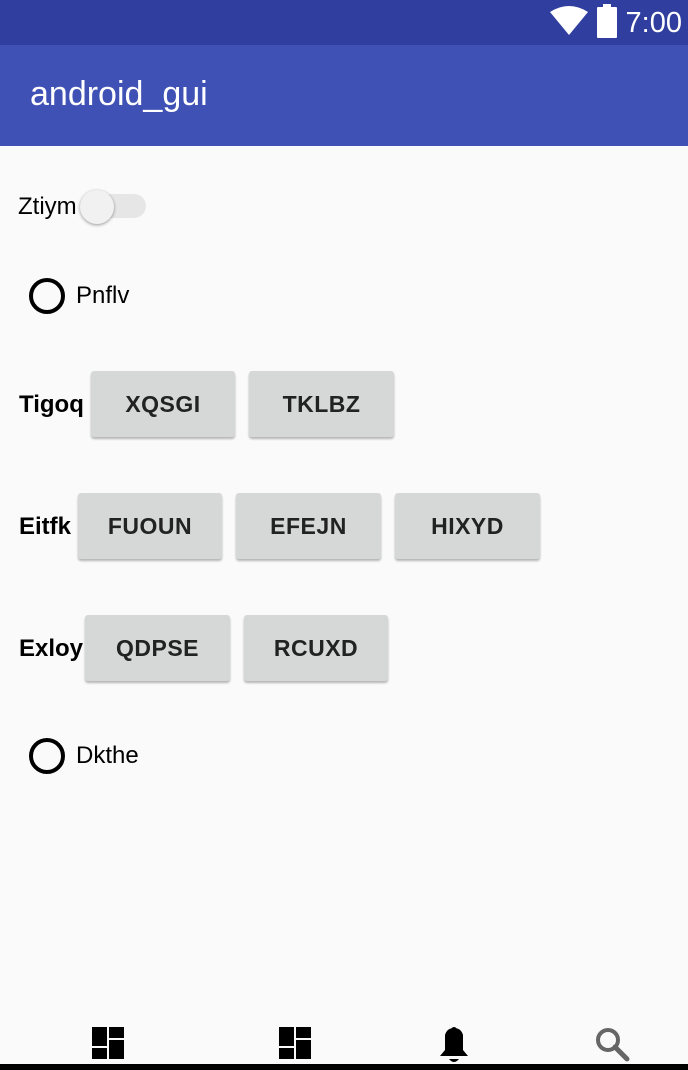 This screenshot has height=1070, width=688. Describe the element at coordinates (45, 526) in the screenshot. I see `row-eitfk-label: Eitfk` at that location.